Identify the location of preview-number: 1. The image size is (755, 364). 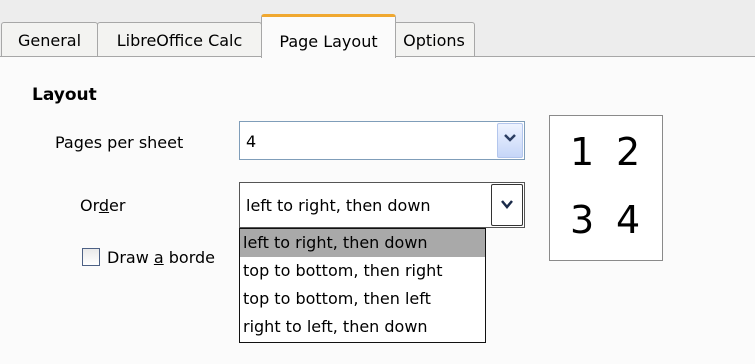
(582, 152).